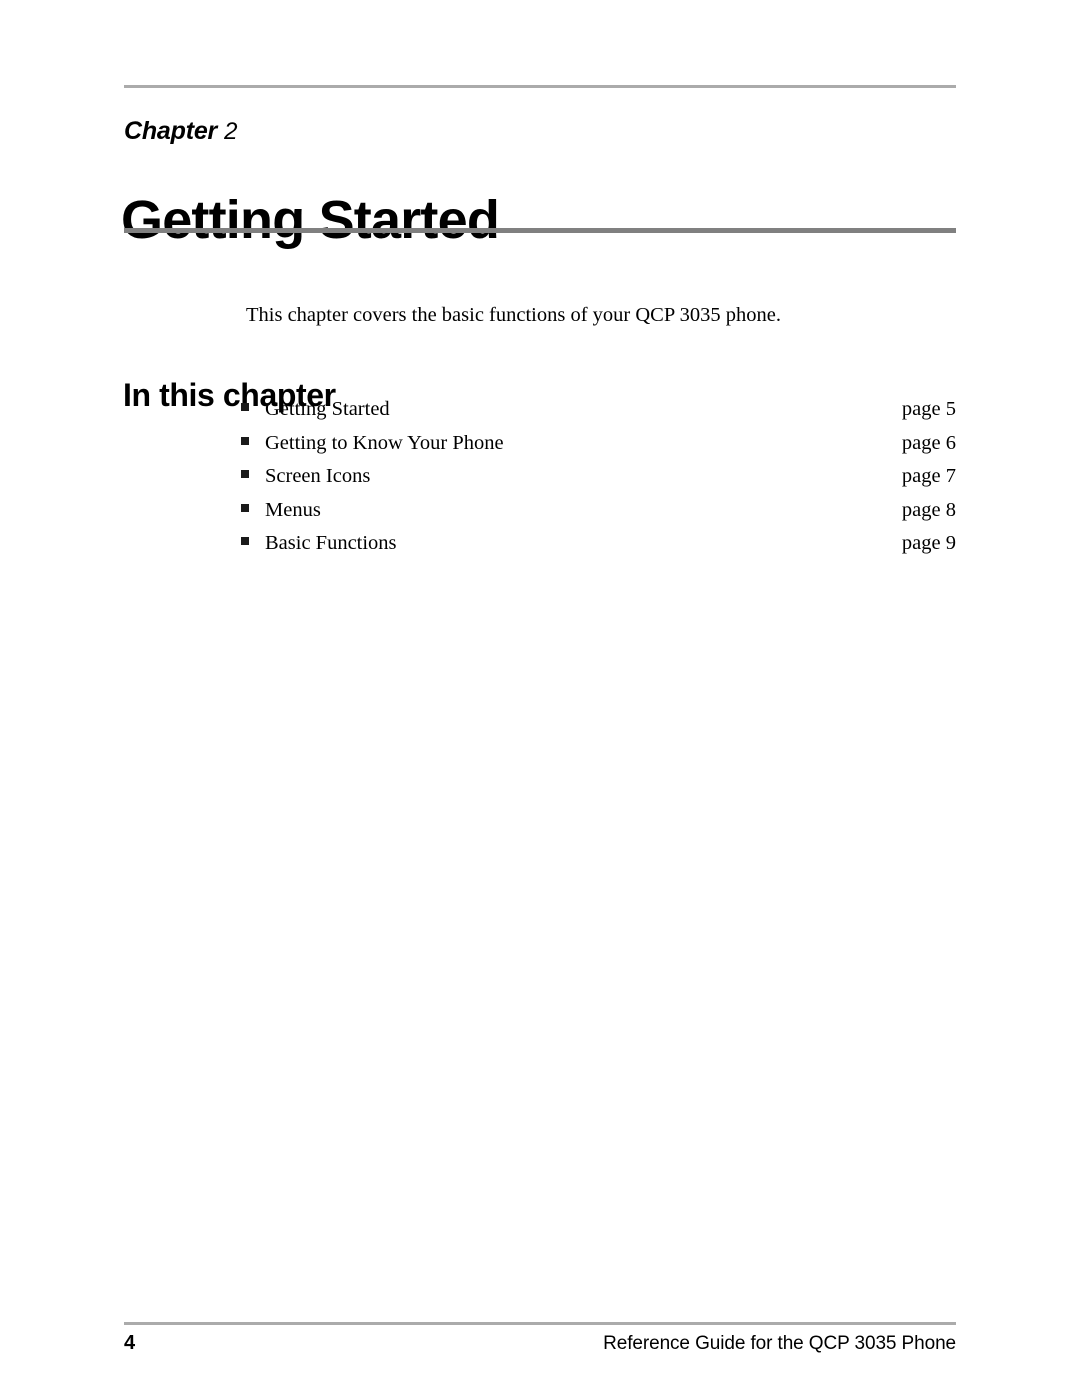 The width and height of the screenshot is (1080, 1397). Describe the element at coordinates (310, 220) in the screenshot. I see `page-title: Getting Started` at that location.